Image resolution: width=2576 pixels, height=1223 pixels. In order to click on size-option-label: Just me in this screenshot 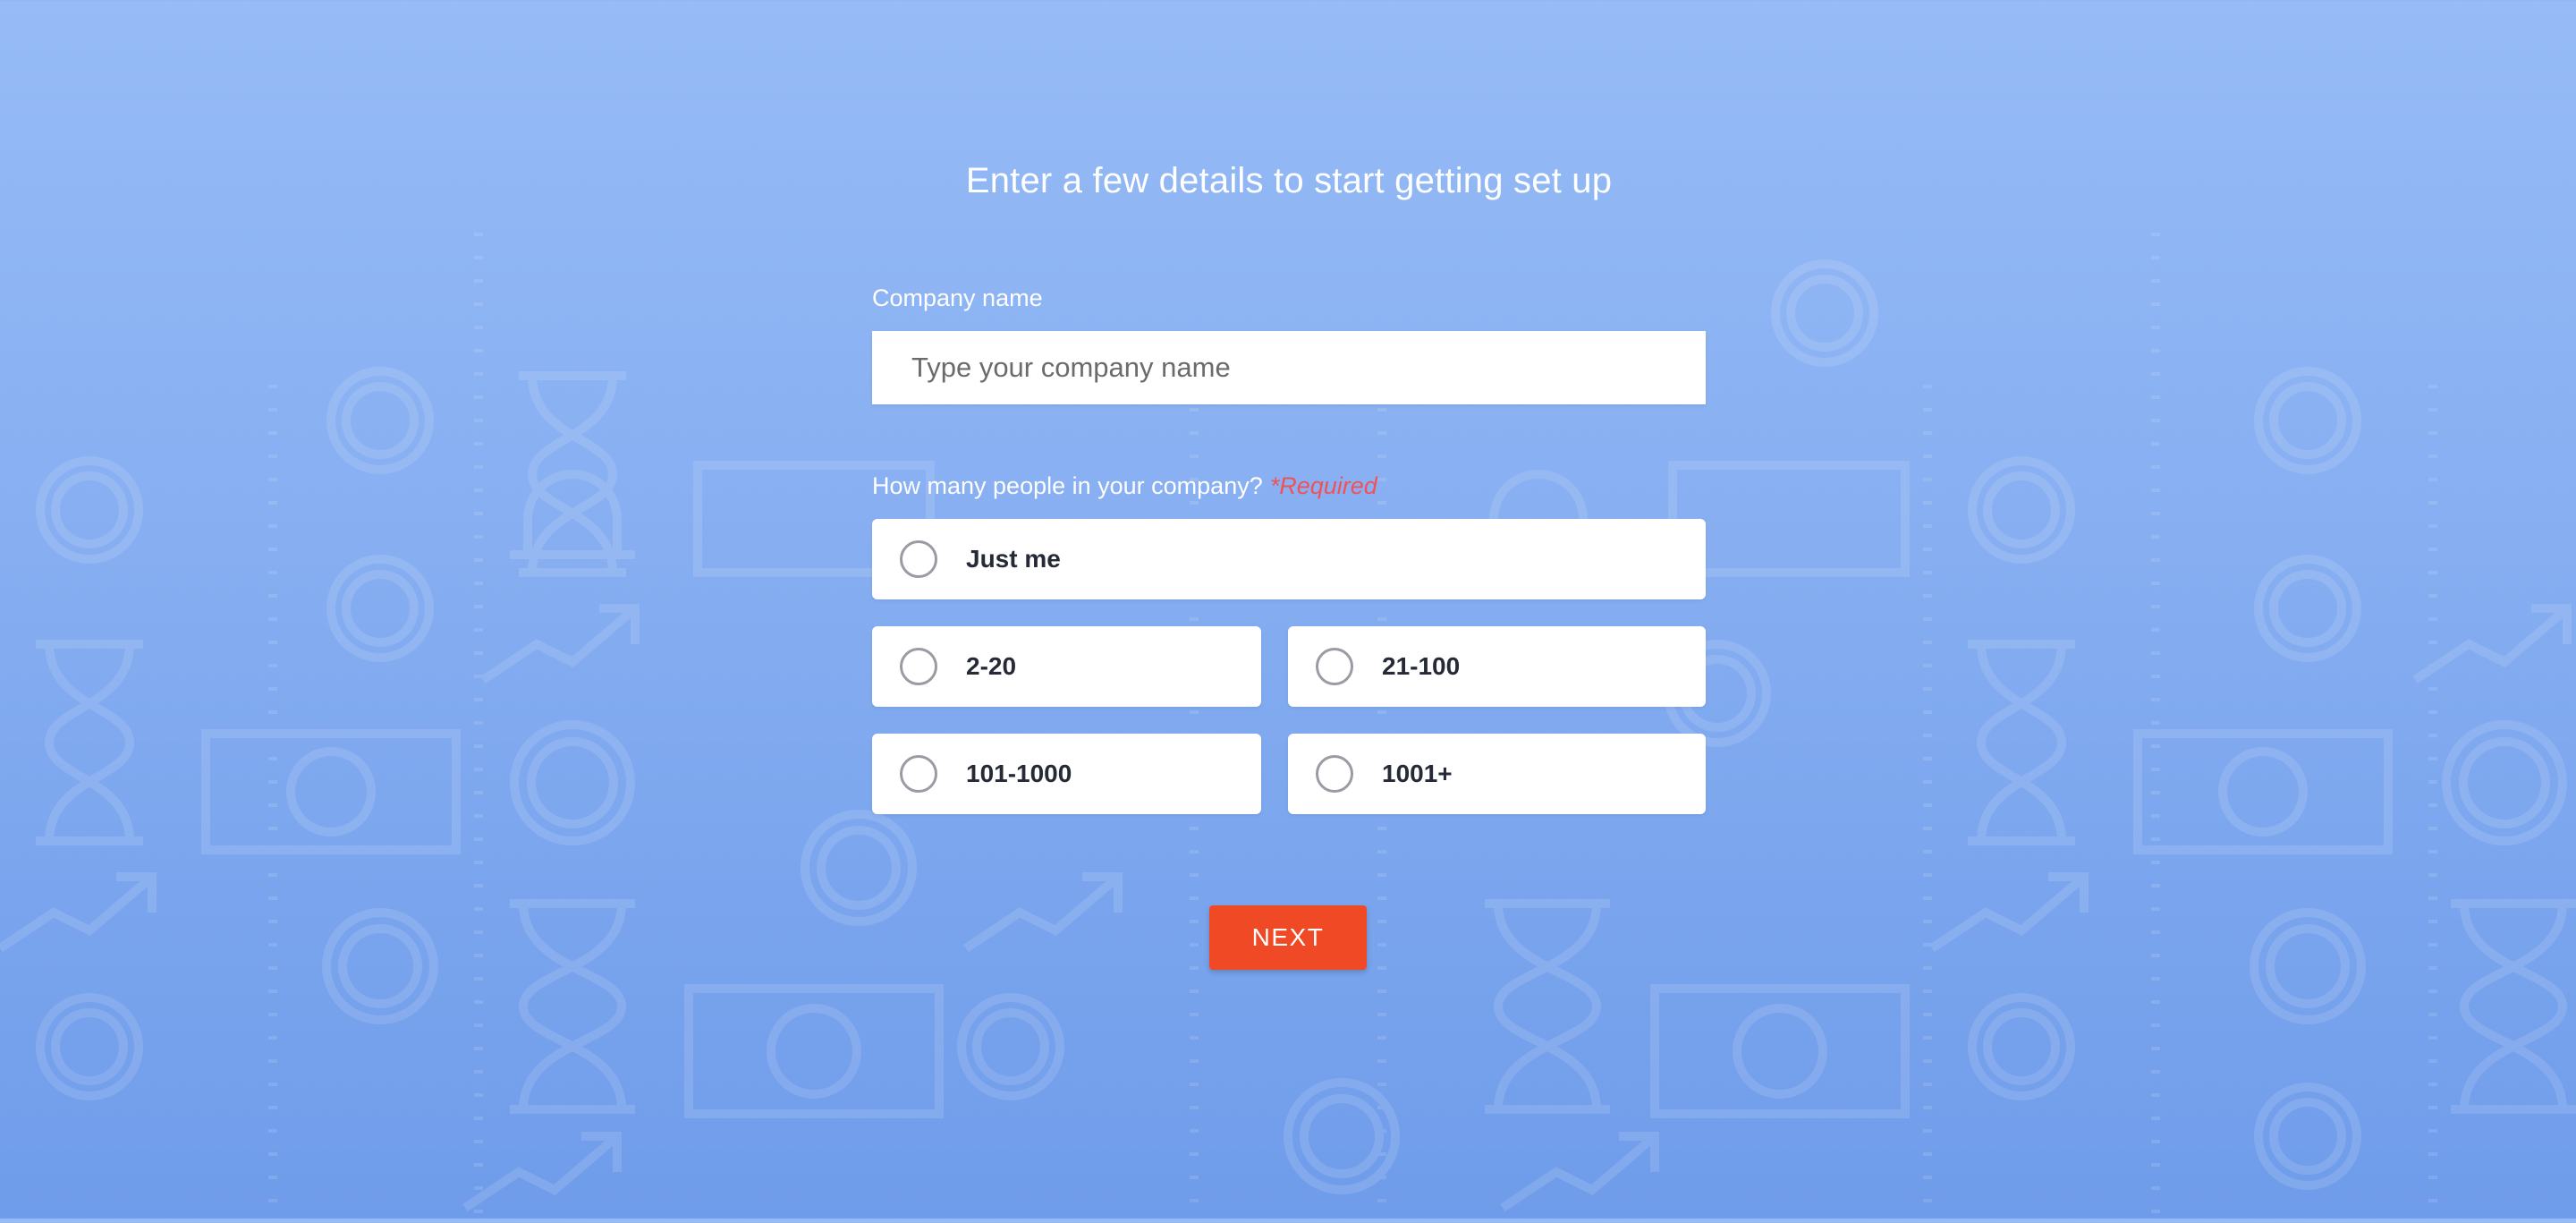, I will do `click(1013, 559)`.